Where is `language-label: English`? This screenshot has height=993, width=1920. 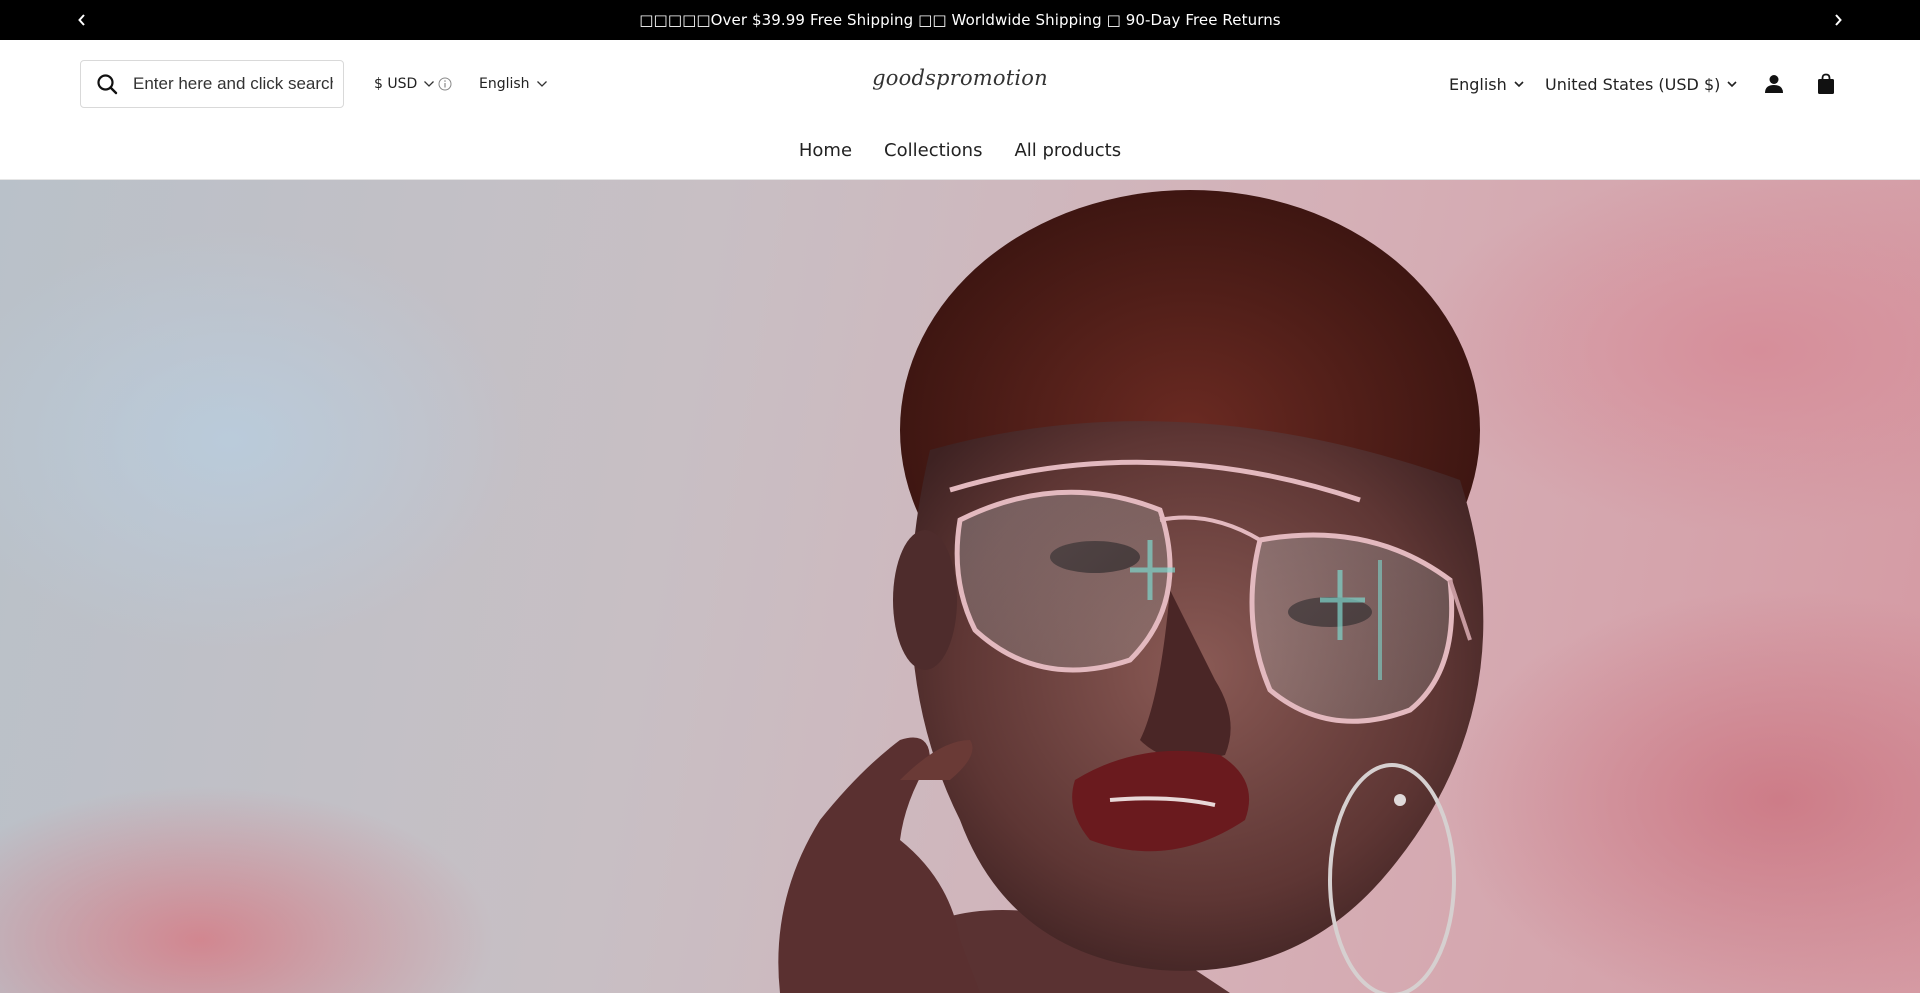
language-label: English is located at coordinates (504, 84).